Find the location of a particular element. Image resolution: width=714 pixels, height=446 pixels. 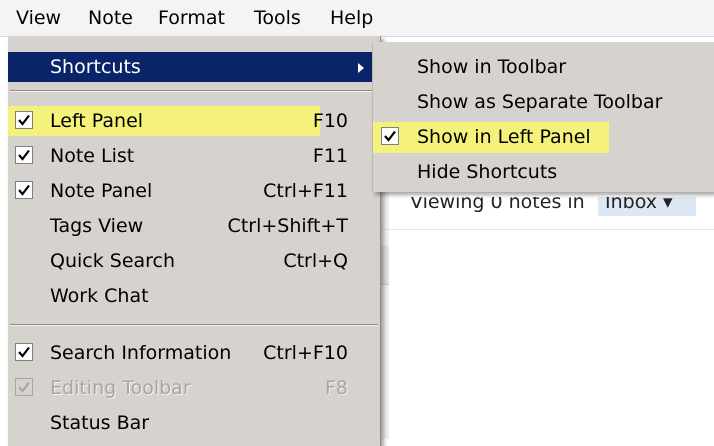

menu-item-shortcut: F10 is located at coordinates (330, 121).